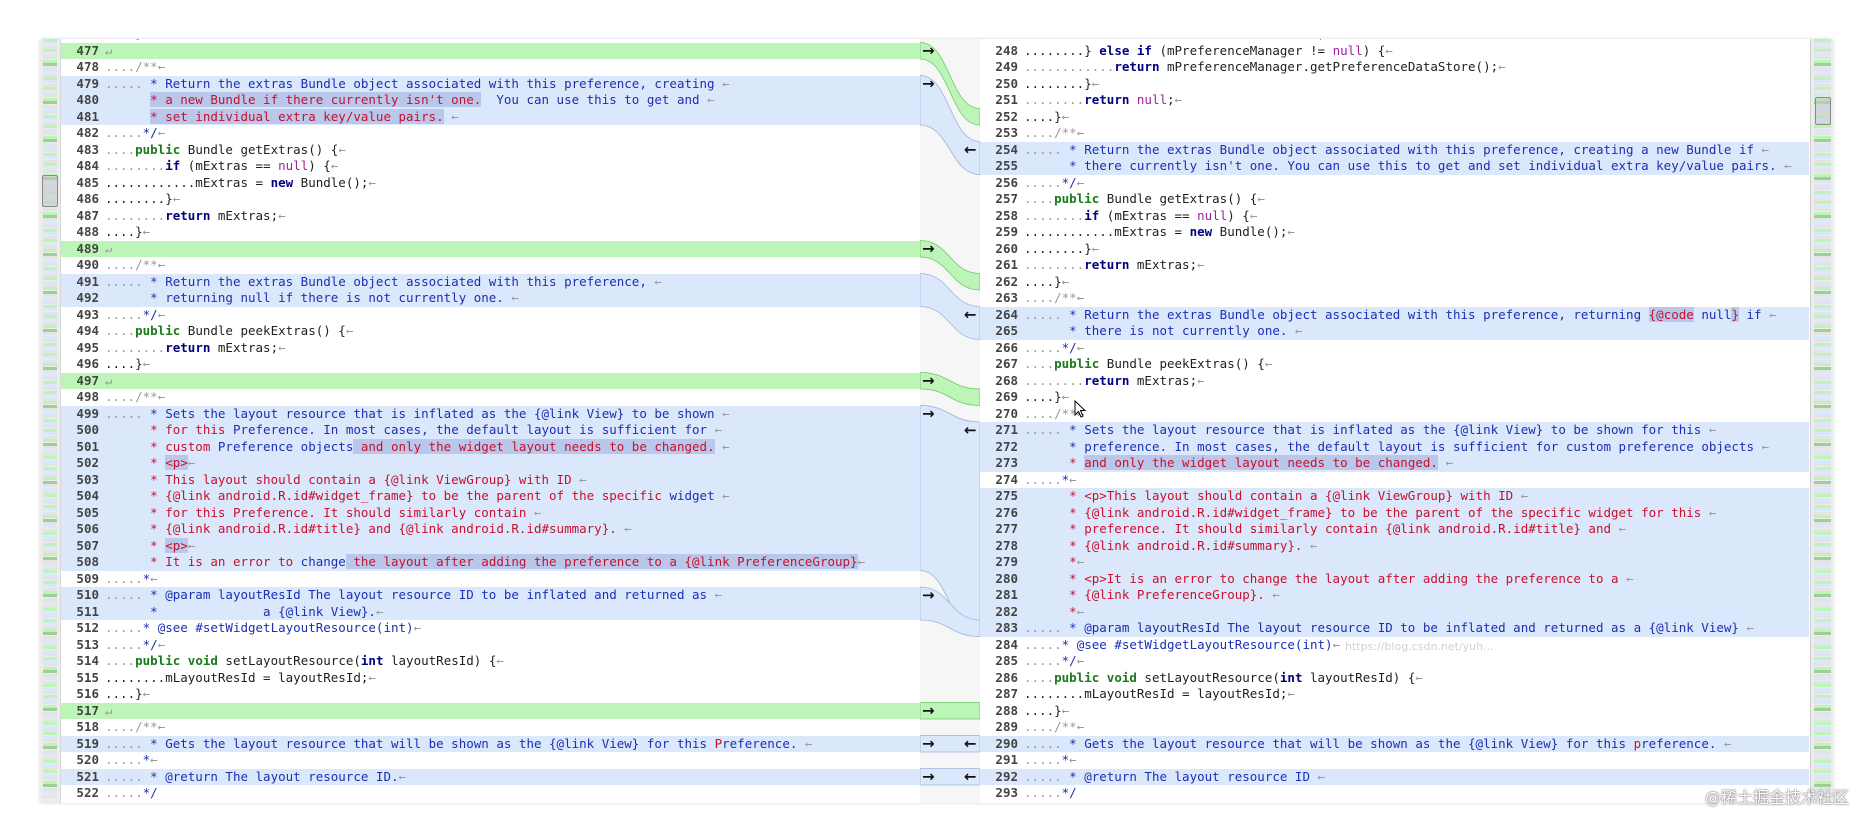  Describe the element at coordinates (1394, 84) in the screenshot. I see `code-line: 250 ........}←` at that location.